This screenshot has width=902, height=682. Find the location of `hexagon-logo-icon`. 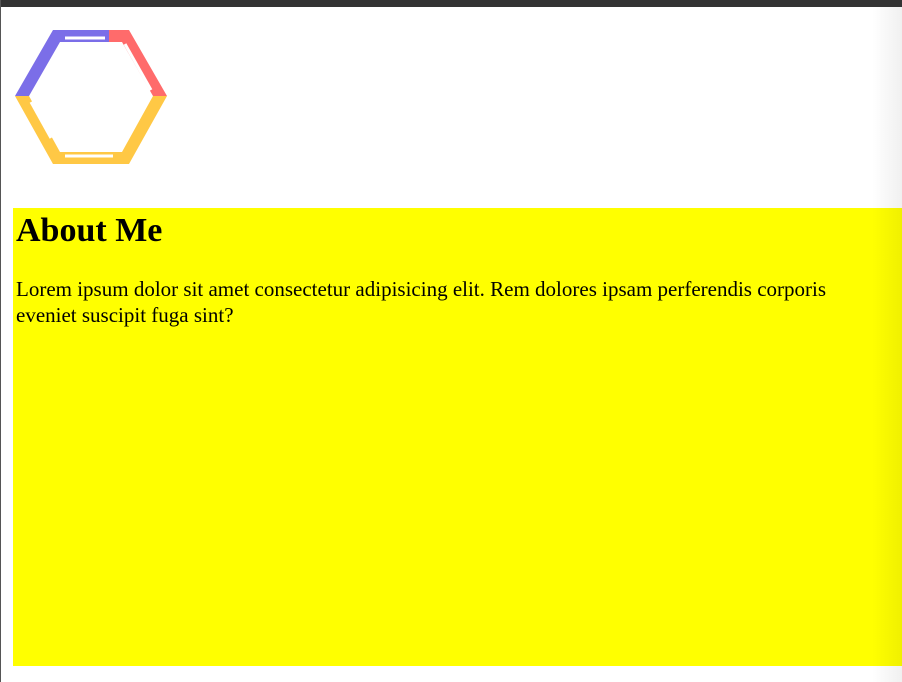

hexagon-logo-icon is located at coordinates (91, 97).